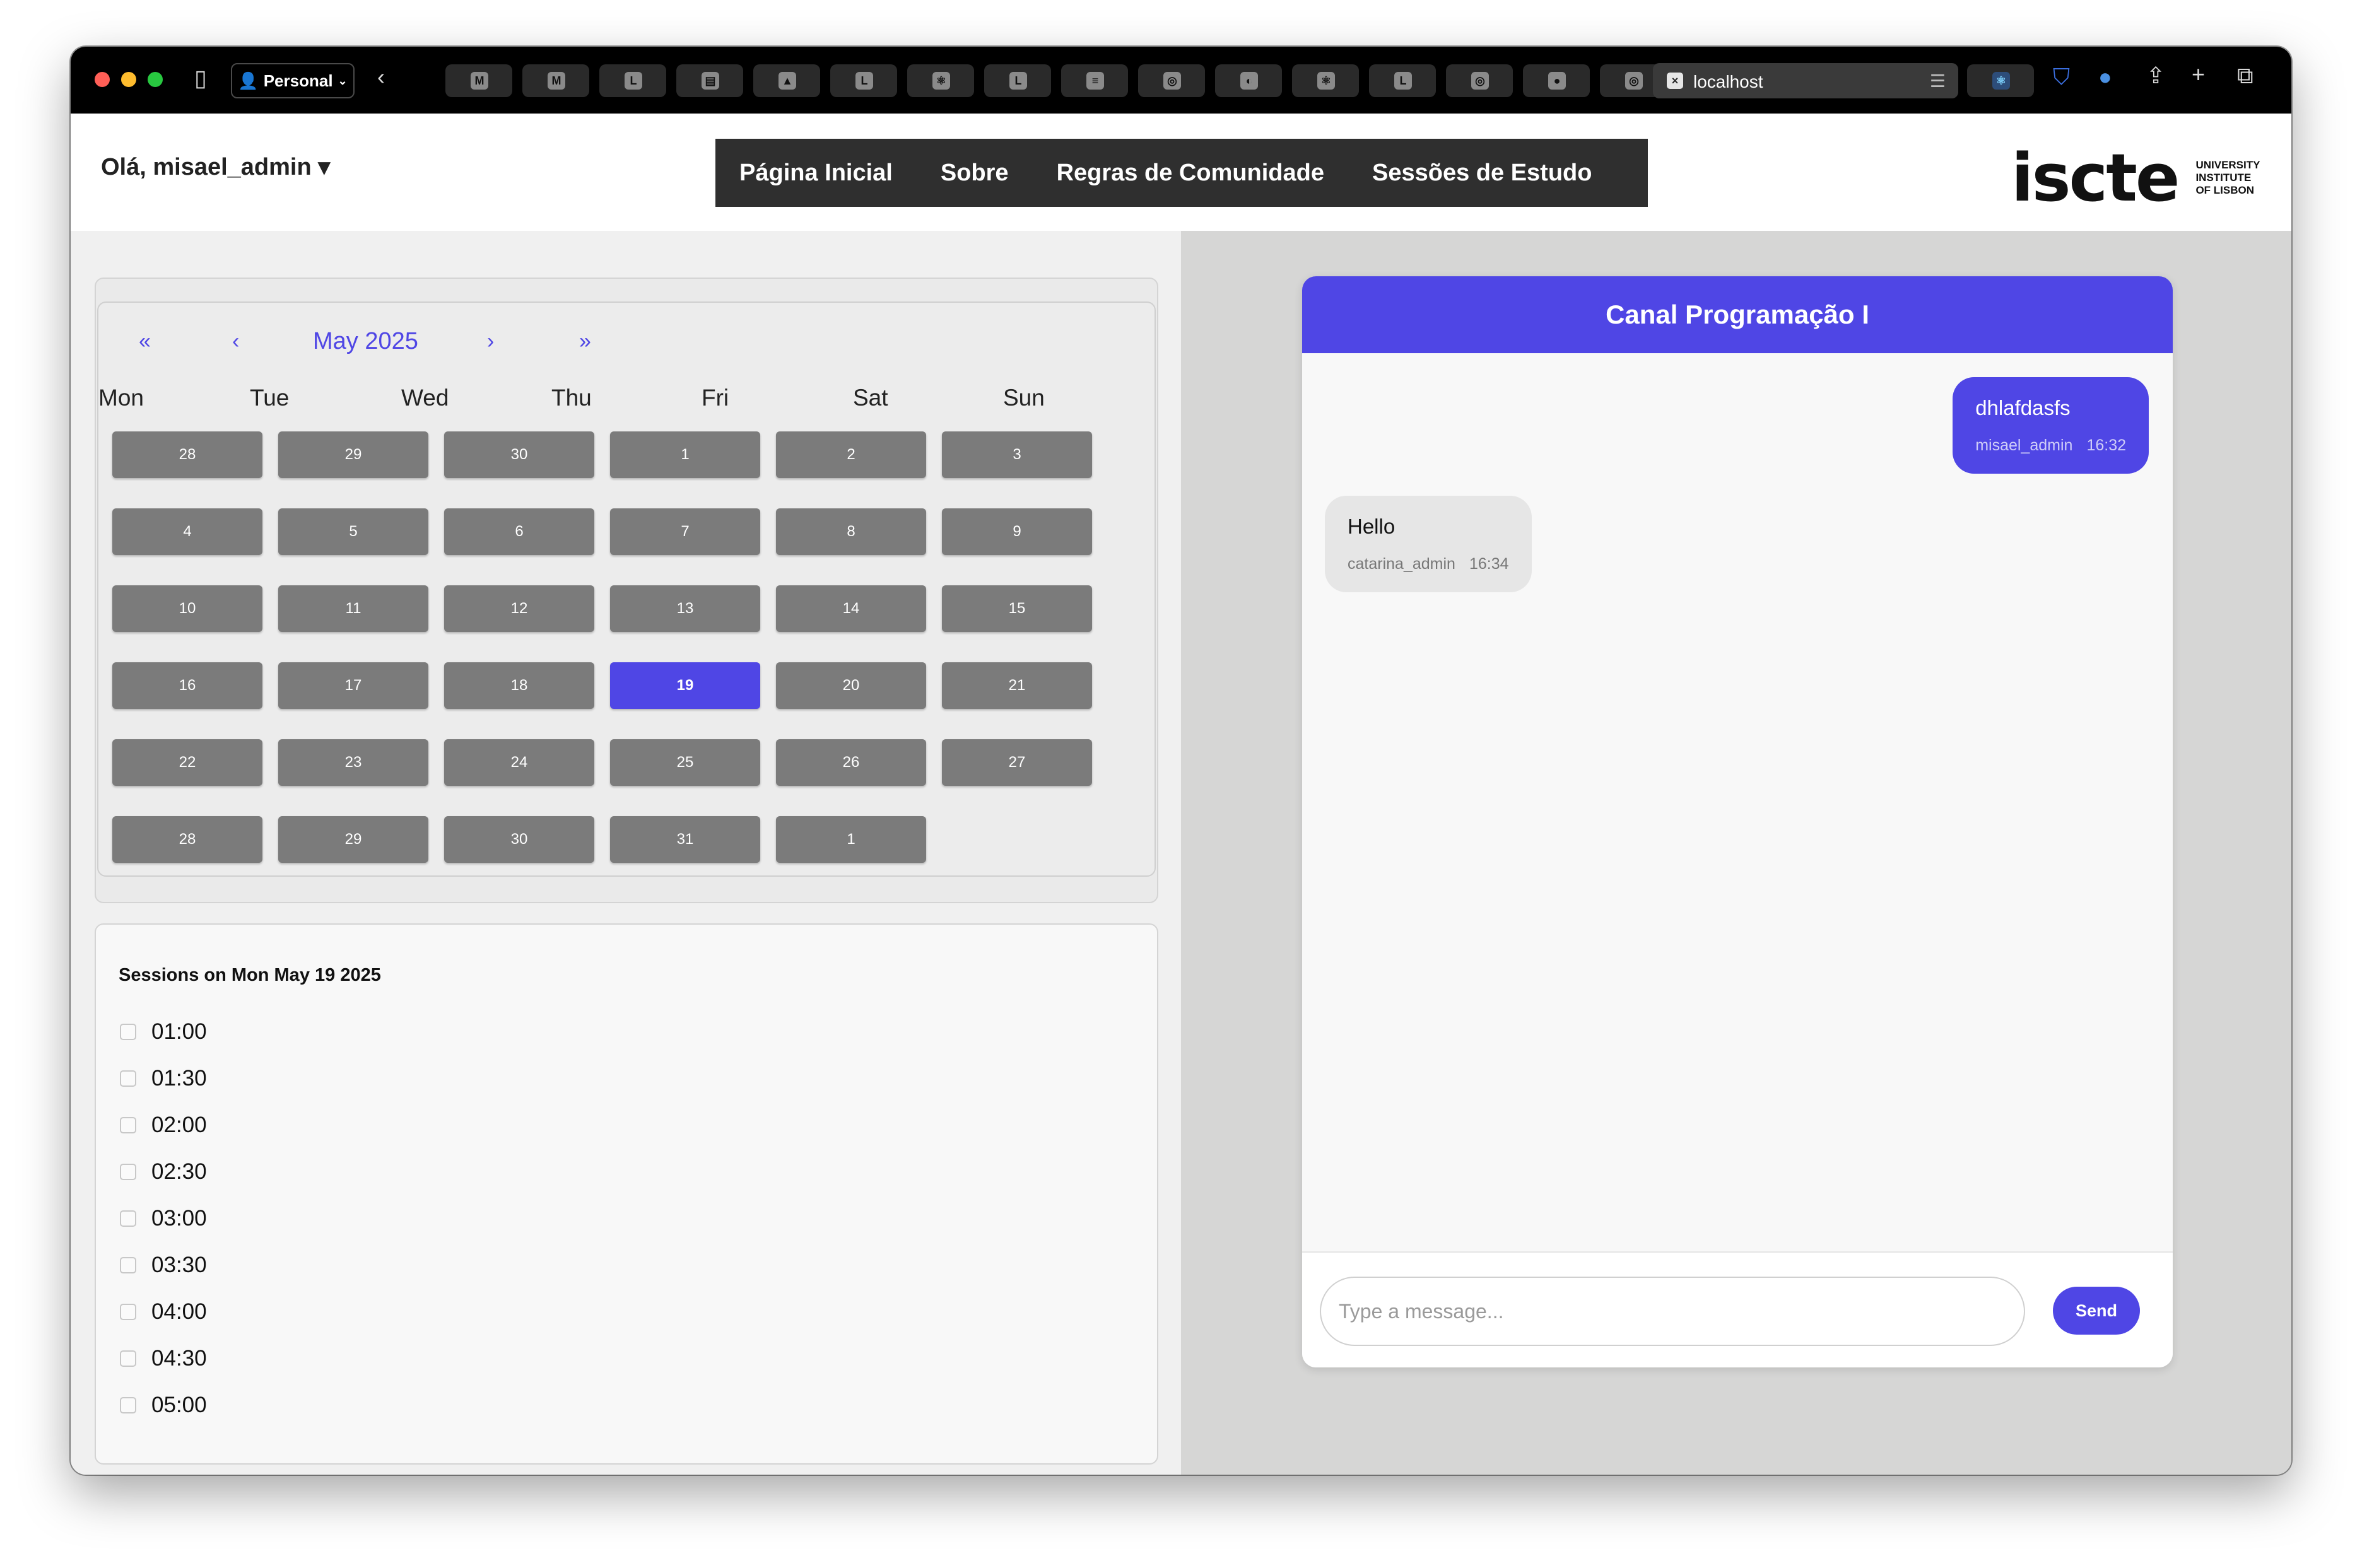 This screenshot has width=2362, height=1568. What do you see at coordinates (519, 685) in the screenshot?
I see `calendar-day: 18` at bounding box center [519, 685].